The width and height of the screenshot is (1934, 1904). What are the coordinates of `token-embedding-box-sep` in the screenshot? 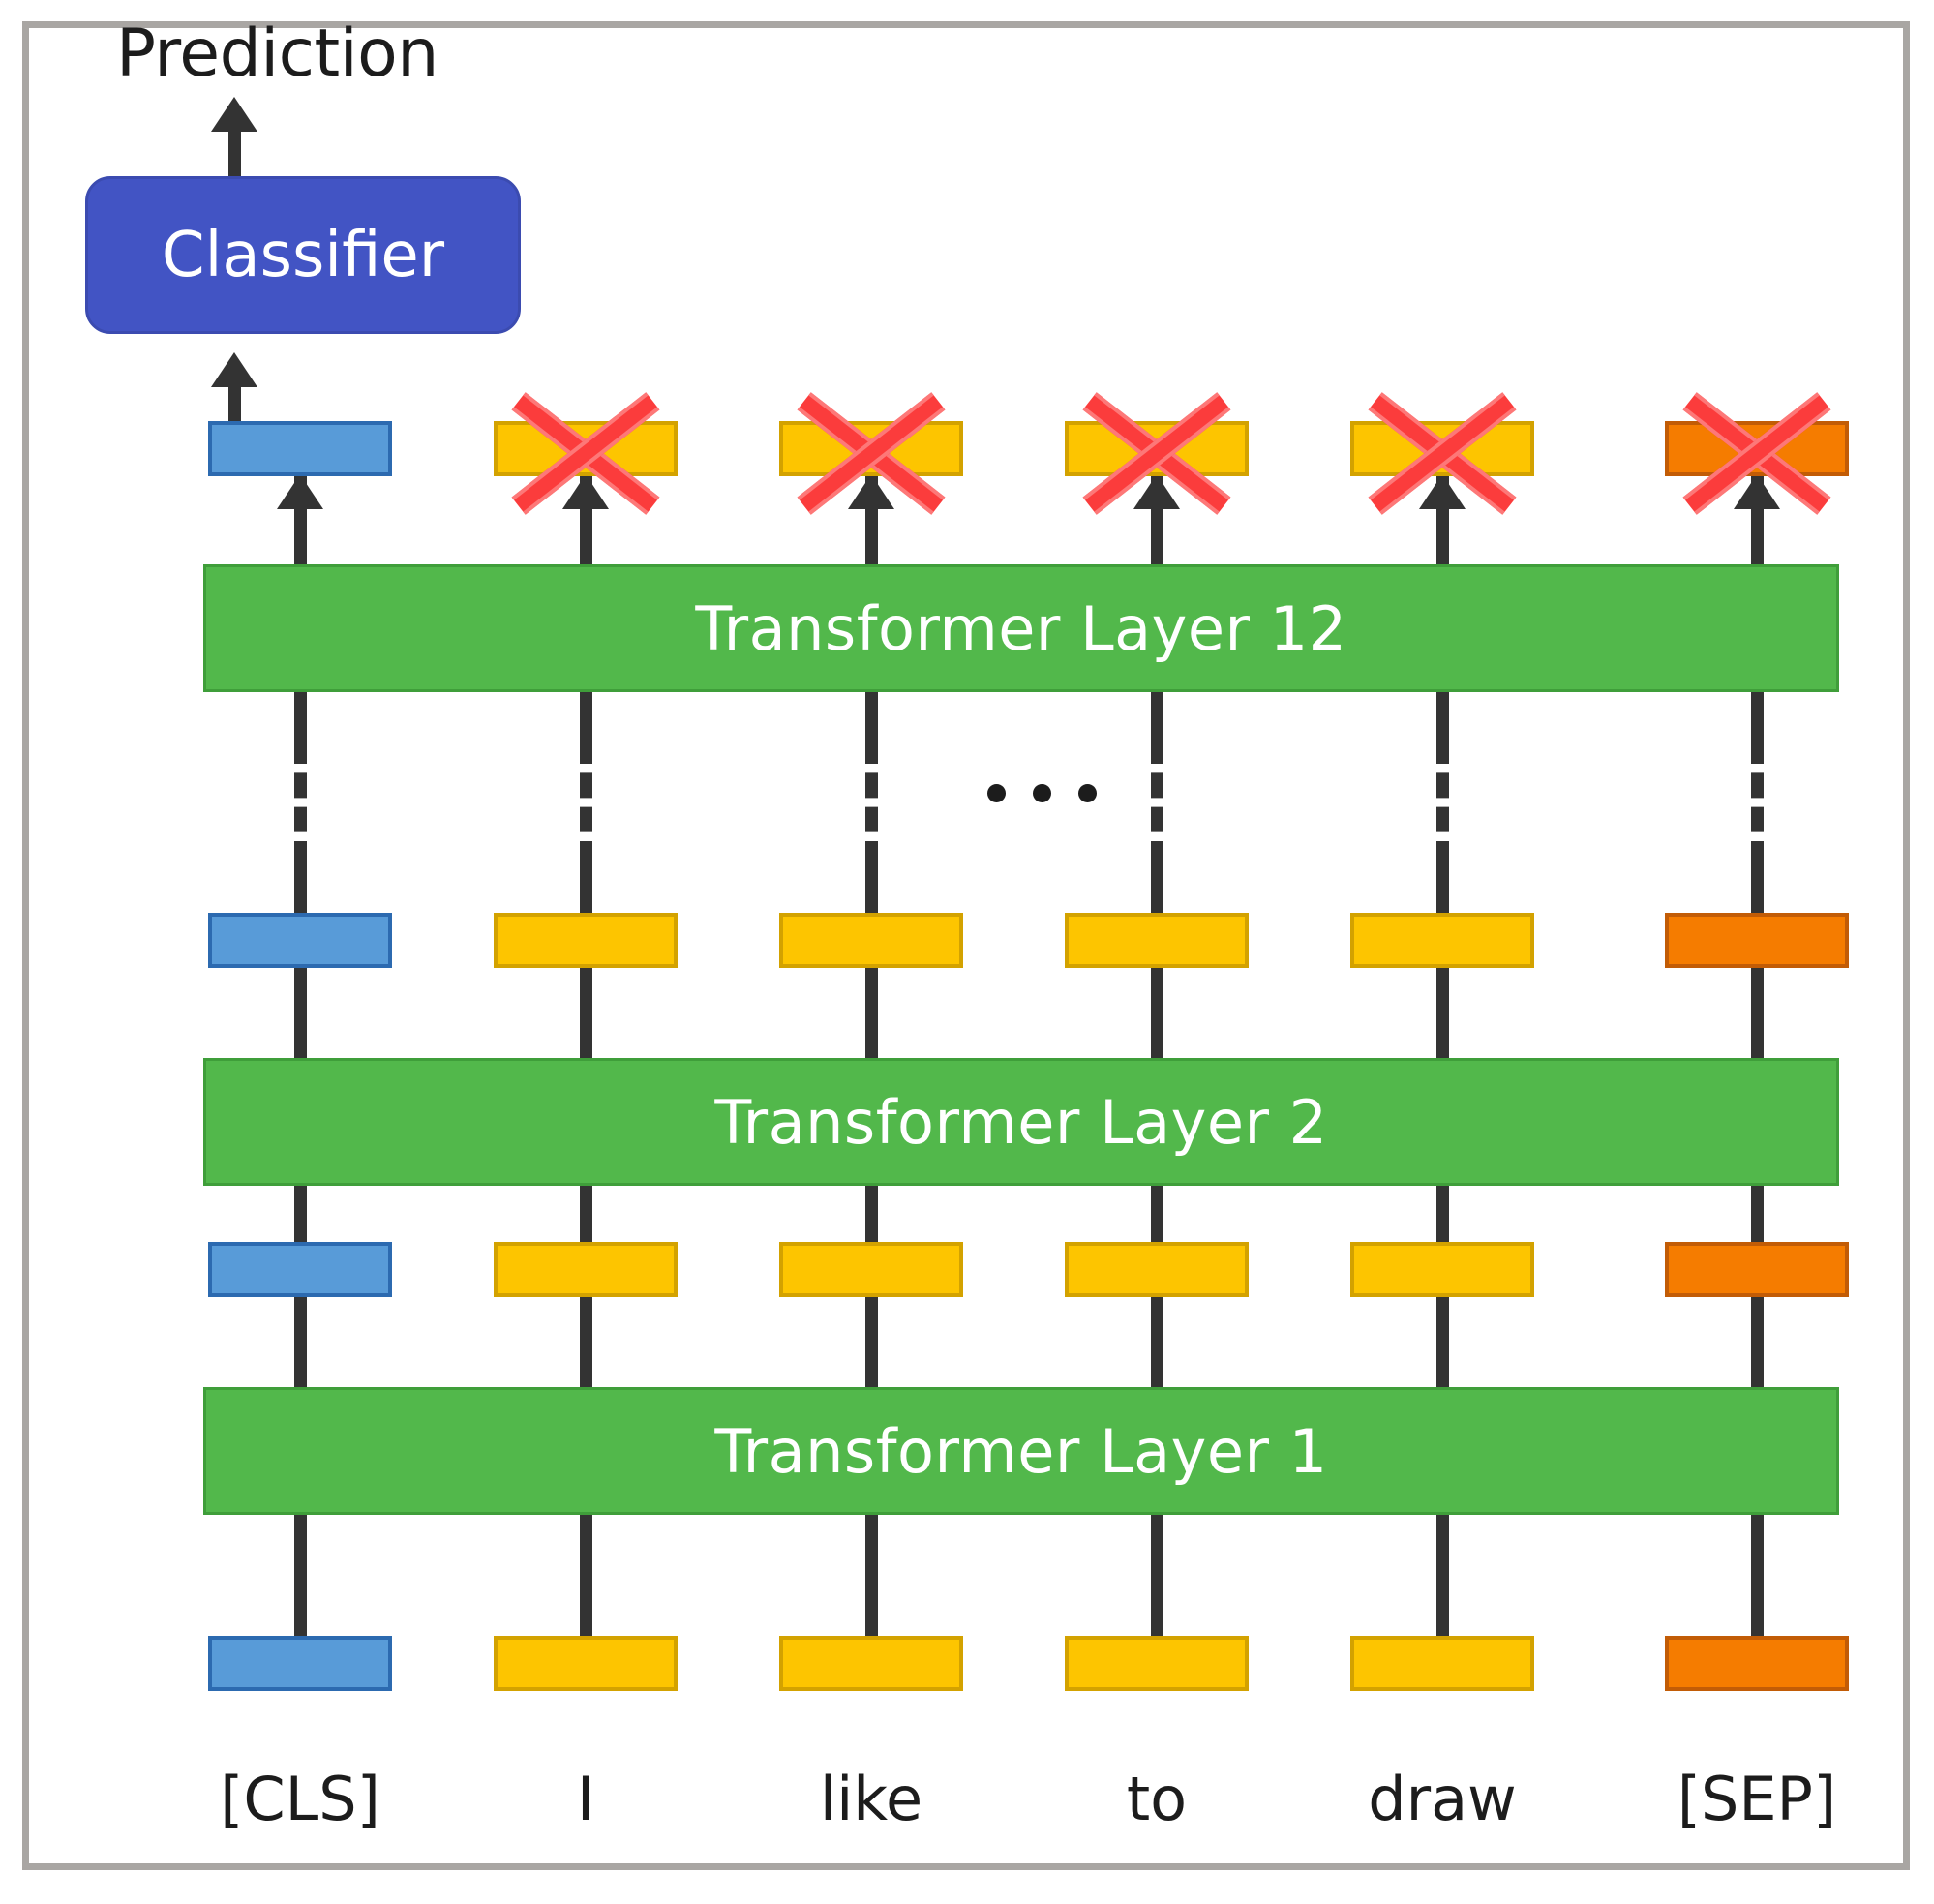 It's located at (1757, 1664).